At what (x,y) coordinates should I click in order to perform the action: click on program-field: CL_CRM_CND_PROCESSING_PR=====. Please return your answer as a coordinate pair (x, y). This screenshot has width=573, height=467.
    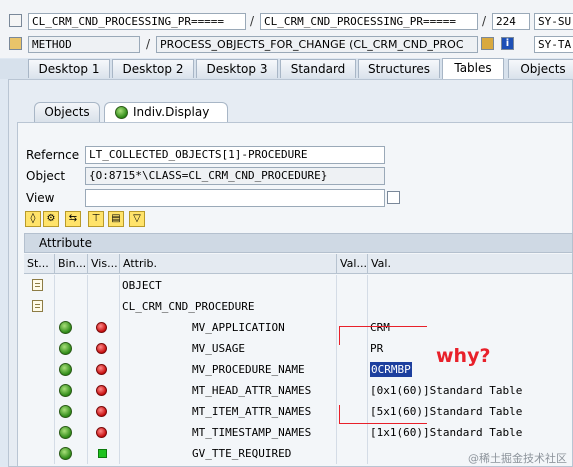
    Looking at the image, I should click on (137, 21).